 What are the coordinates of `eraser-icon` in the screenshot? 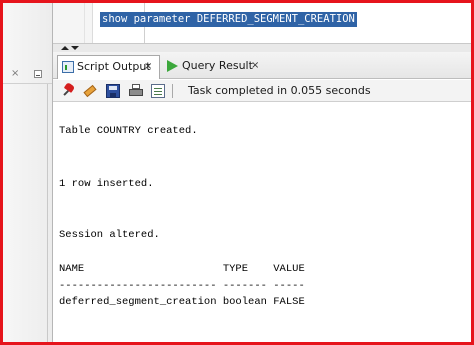 It's located at (90, 91).